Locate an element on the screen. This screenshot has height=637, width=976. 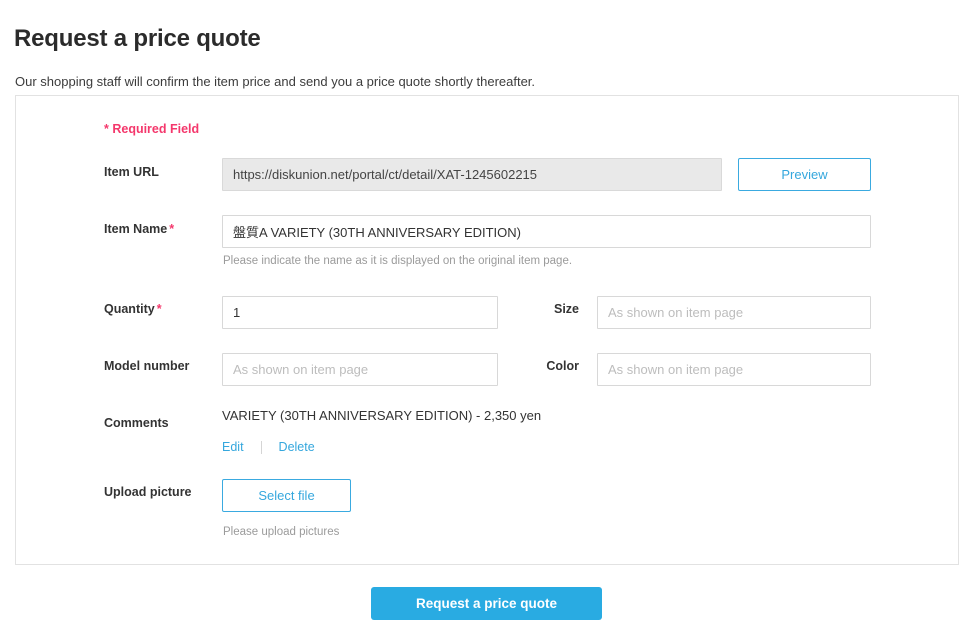
item-name-label-text: Item Name is located at coordinates (136, 229).